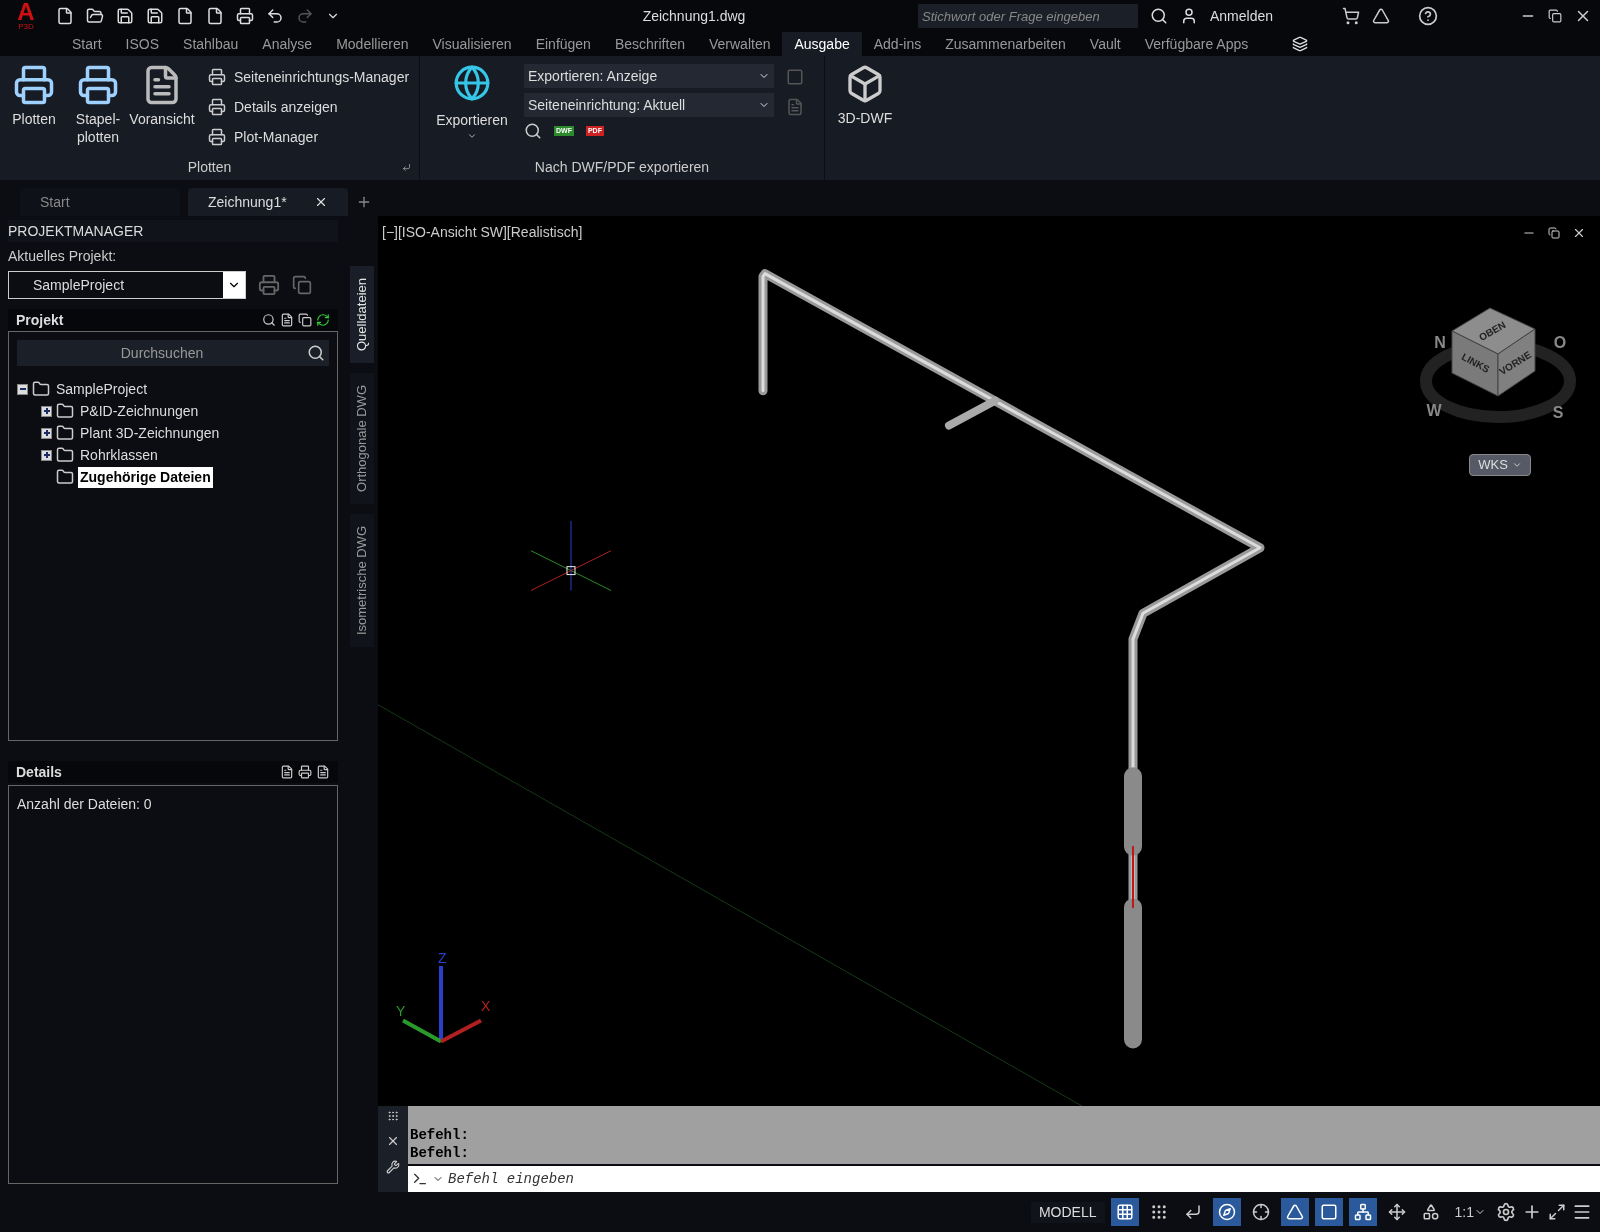 This screenshot has width=1600, height=1232. I want to click on folder-icon, so click(65, 477).